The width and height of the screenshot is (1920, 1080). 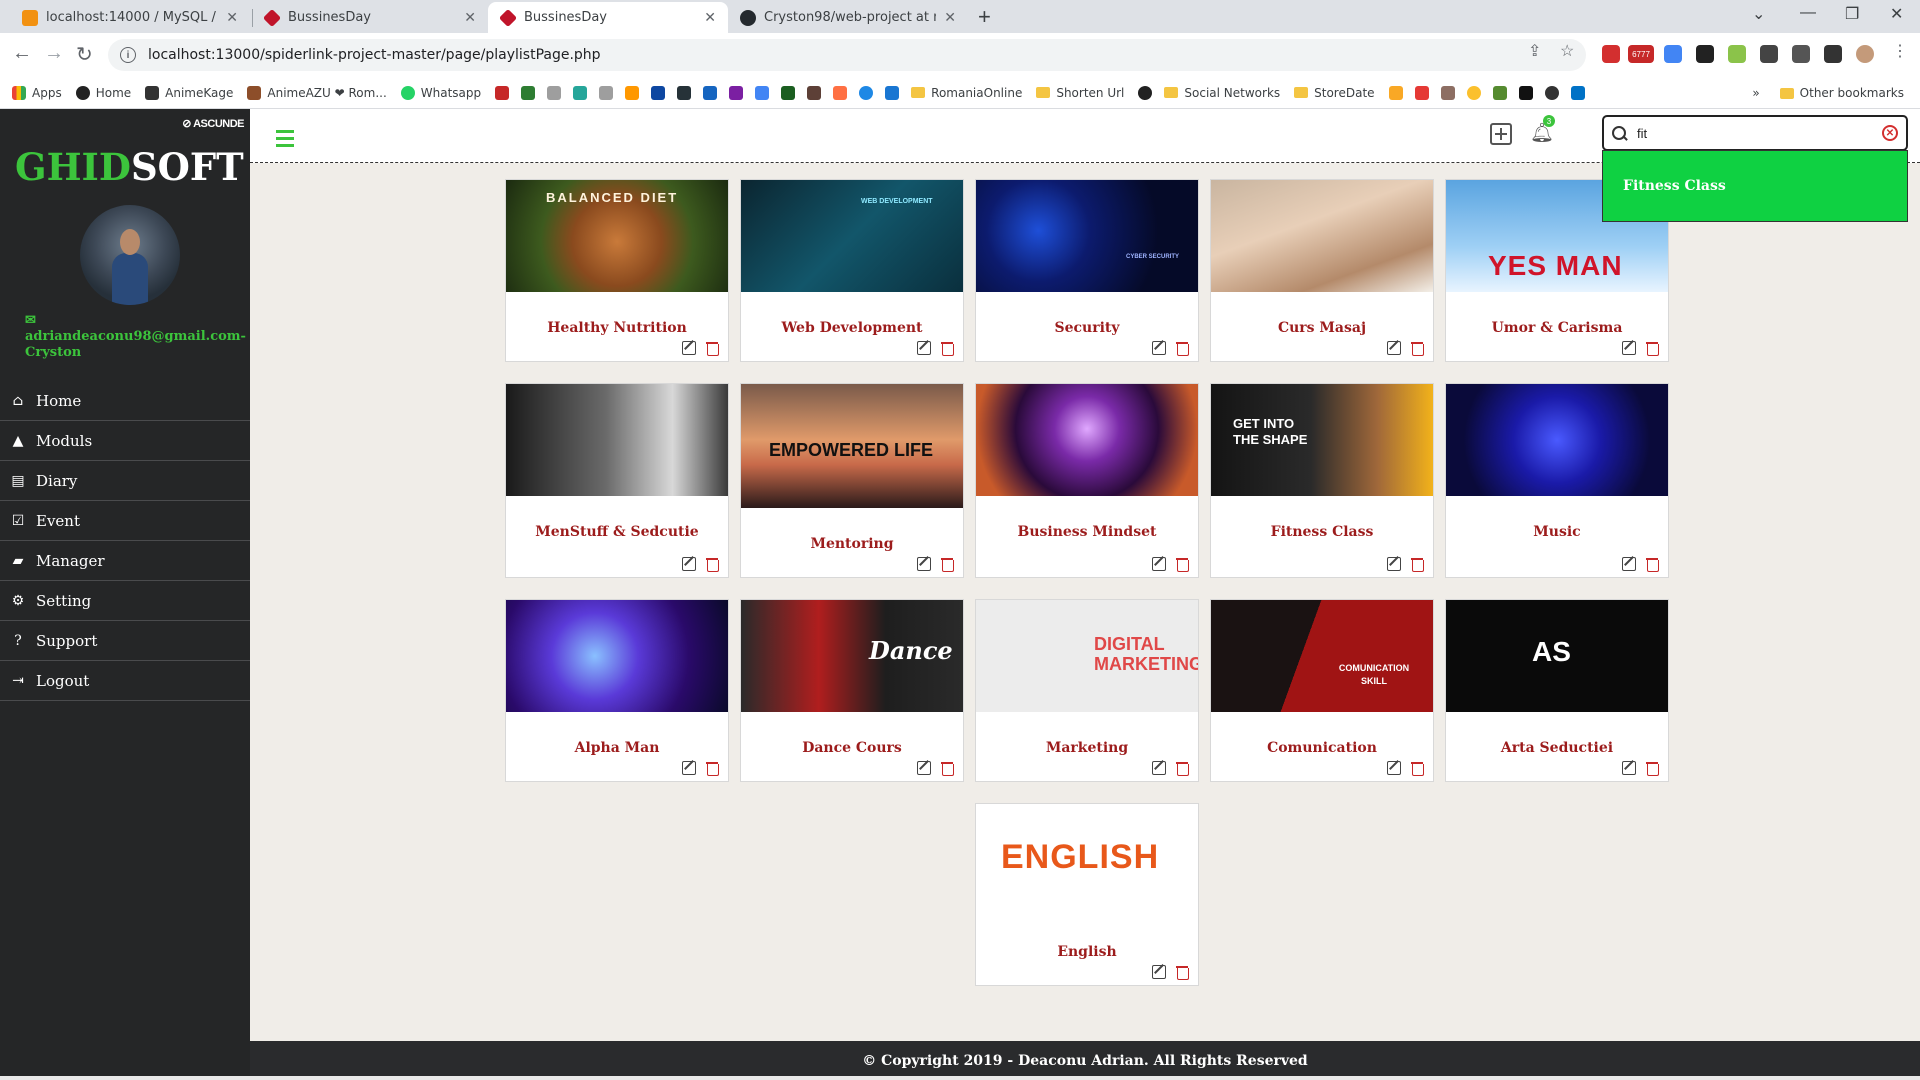 I want to click on playlist-card: Alpha Man, so click(x=617, y=690).